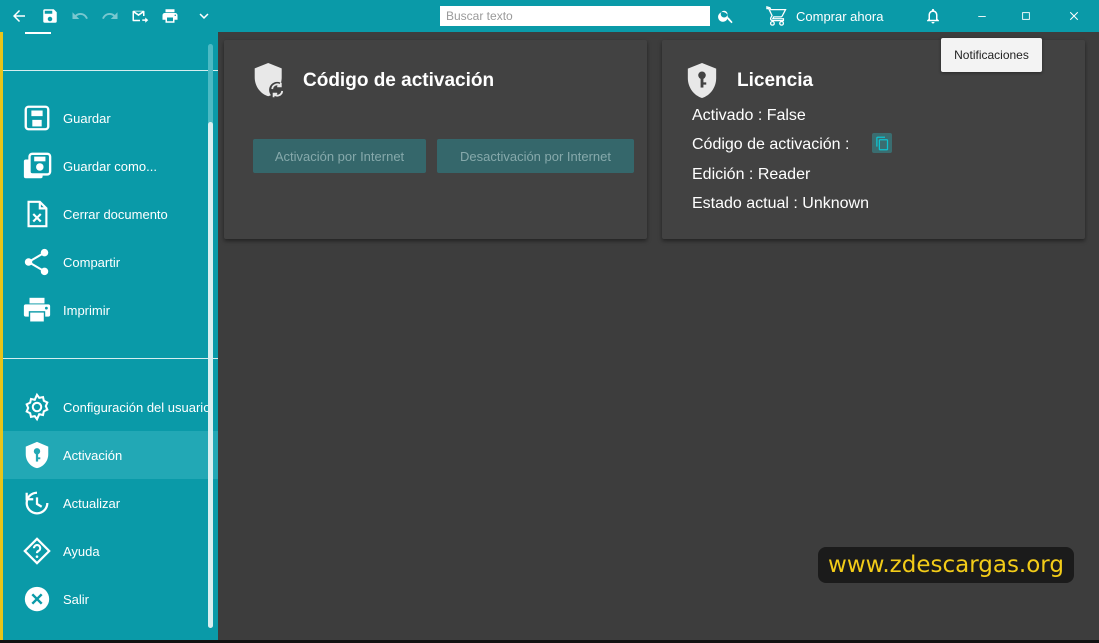 Image resolution: width=1099 pixels, height=643 pixels. What do you see at coordinates (751, 174) in the screenshot?
I see `license-edition: Edición : Reader` at bounding box center [751, 174].